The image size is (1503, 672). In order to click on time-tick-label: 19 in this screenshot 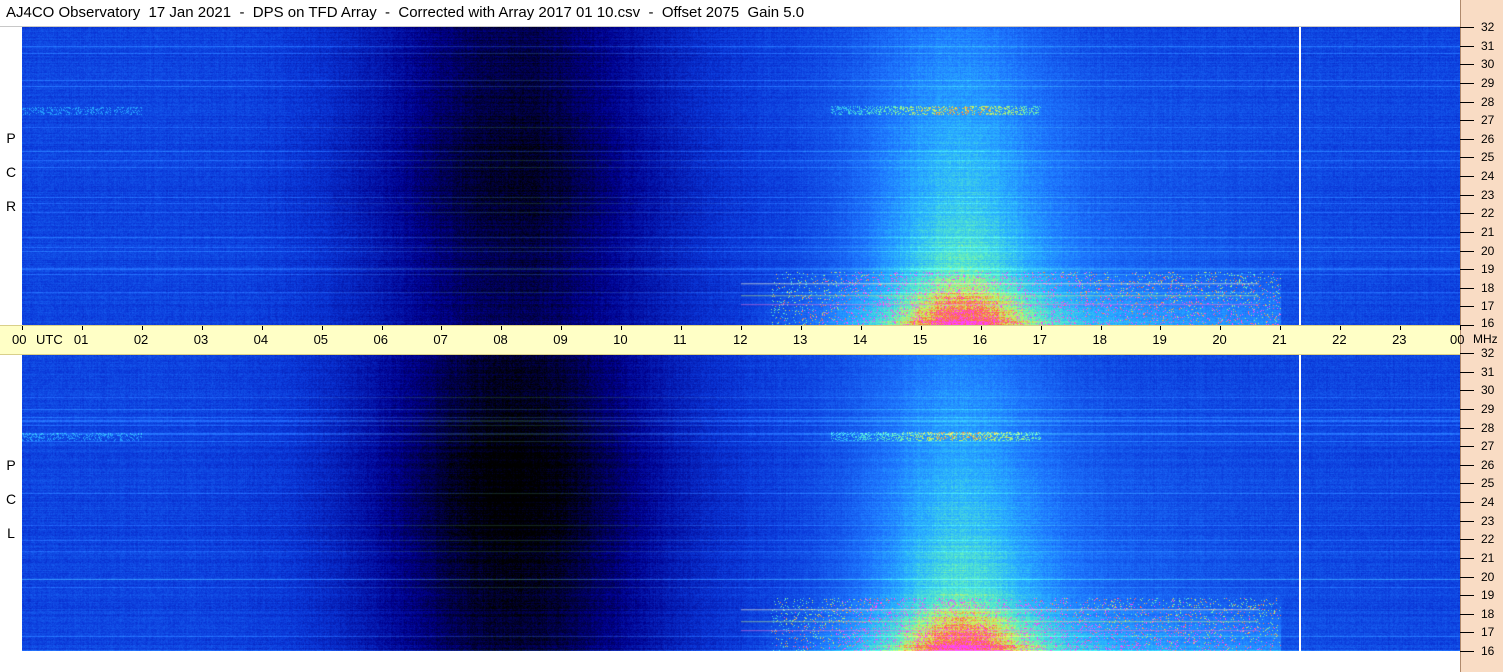, I will do `click(1159, 339)`.